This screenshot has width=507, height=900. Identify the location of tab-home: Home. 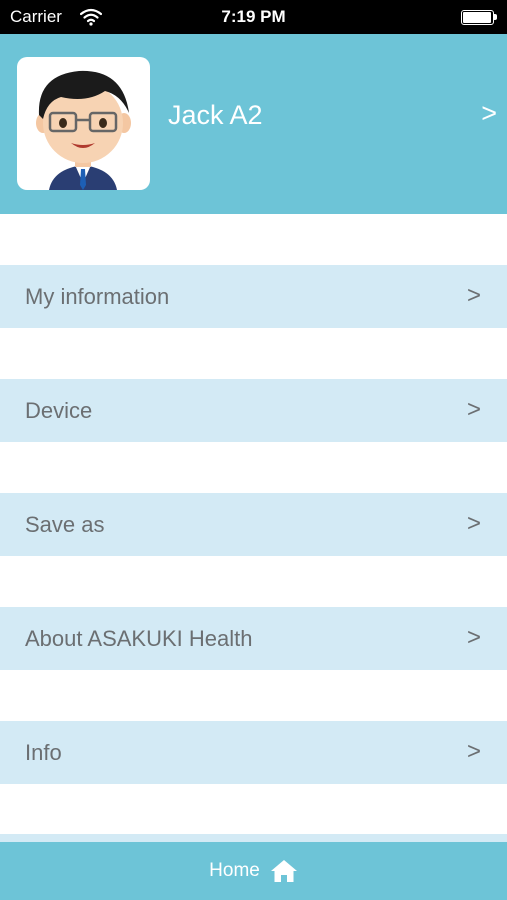
(253, 871).